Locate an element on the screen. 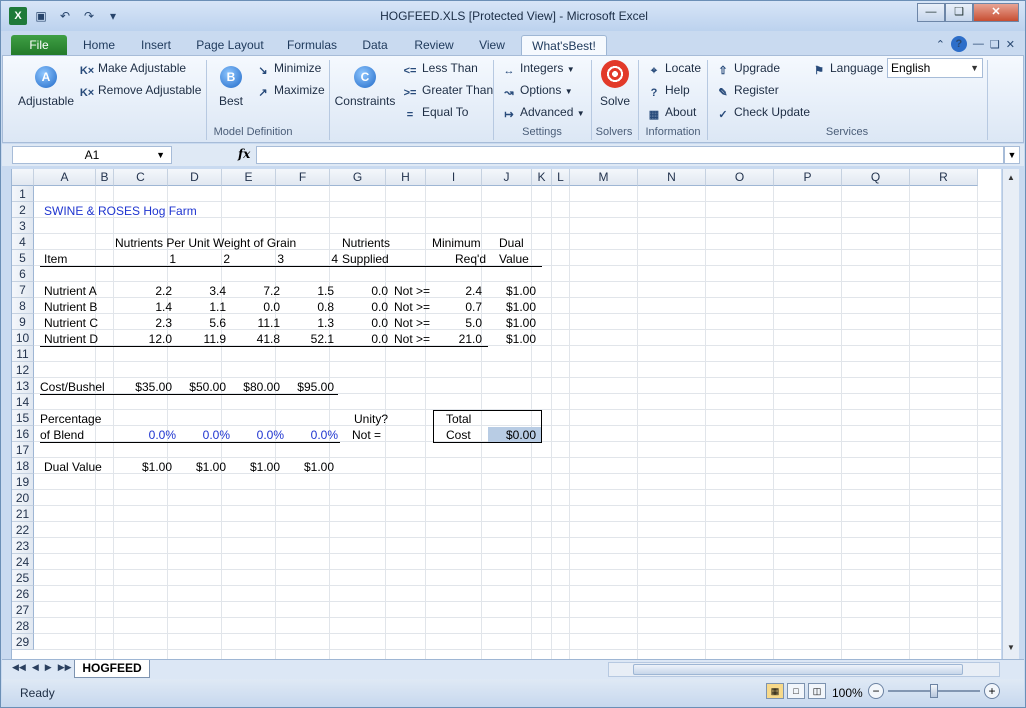  tab-insert: Insert is located at coordinates (156, 45).